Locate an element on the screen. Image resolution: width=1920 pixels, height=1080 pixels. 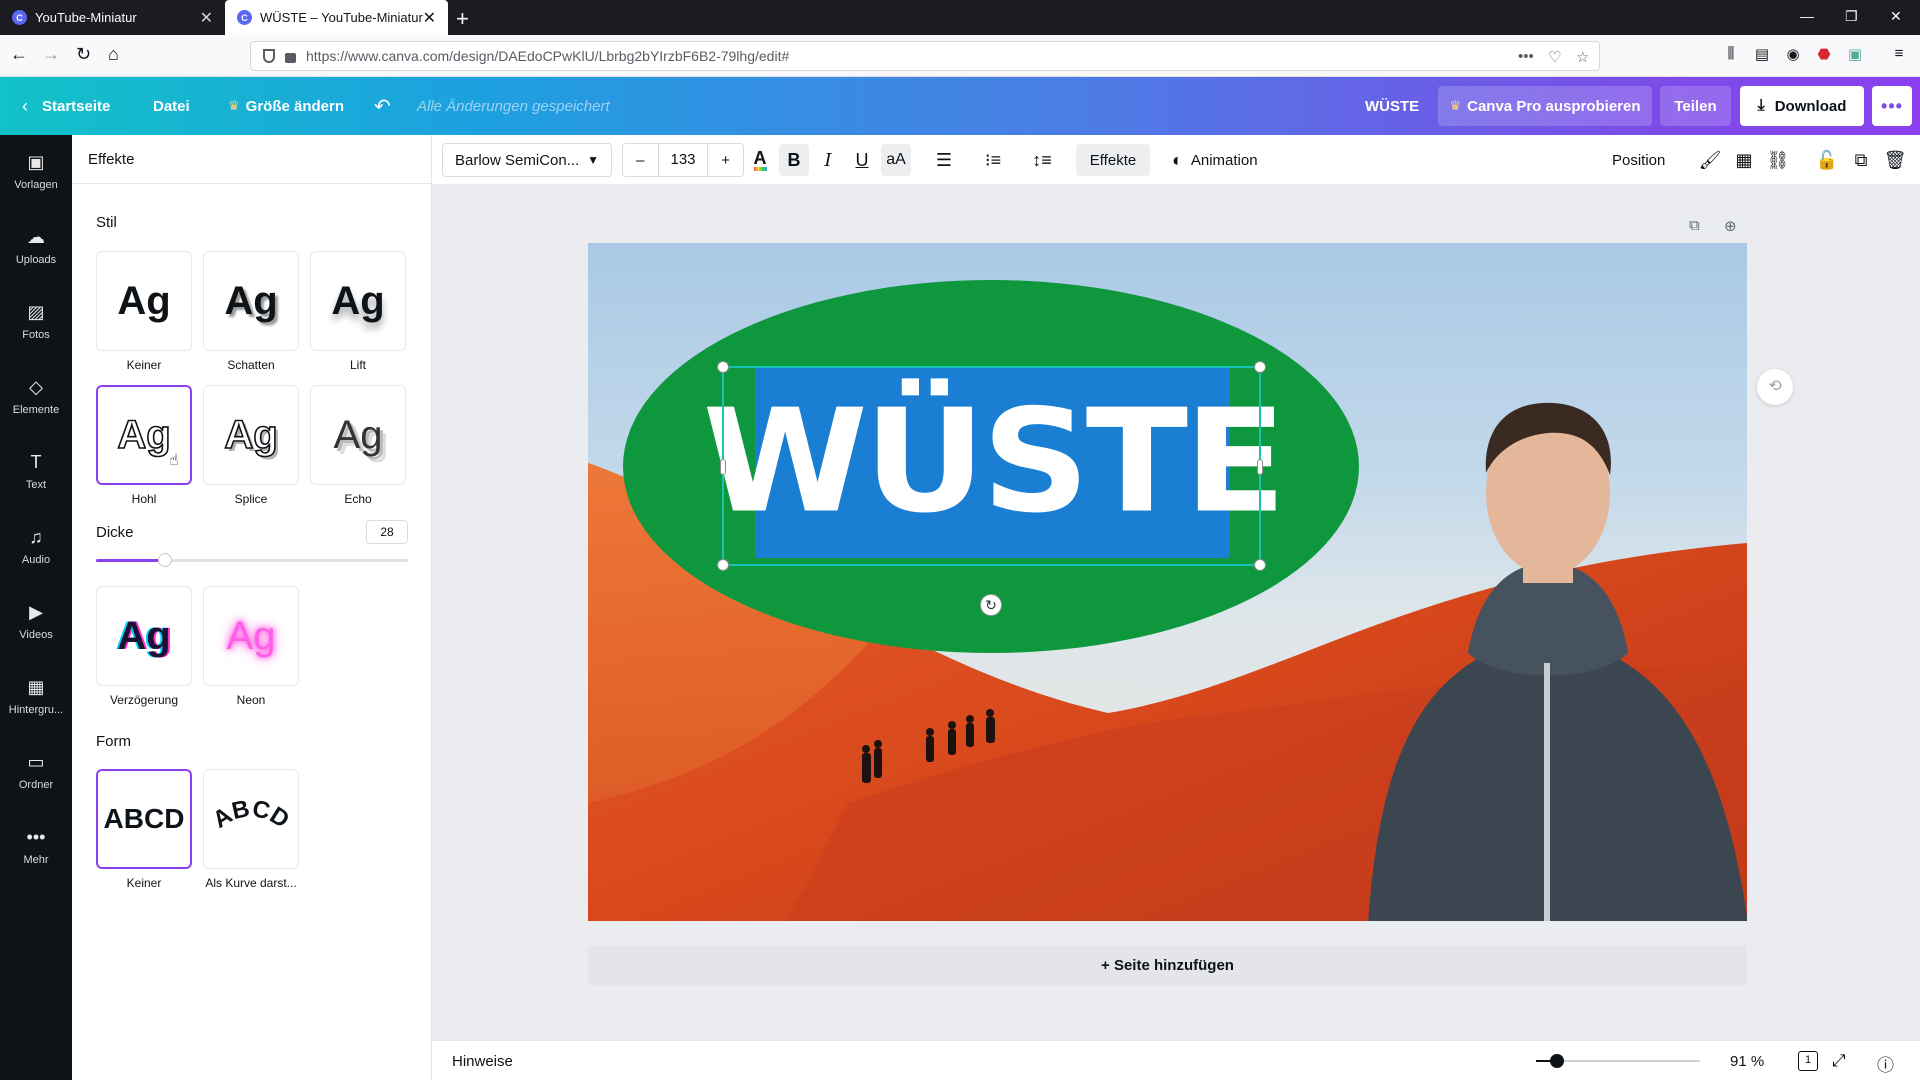
share-button: Teilen is located at coordinates (1695, 106).